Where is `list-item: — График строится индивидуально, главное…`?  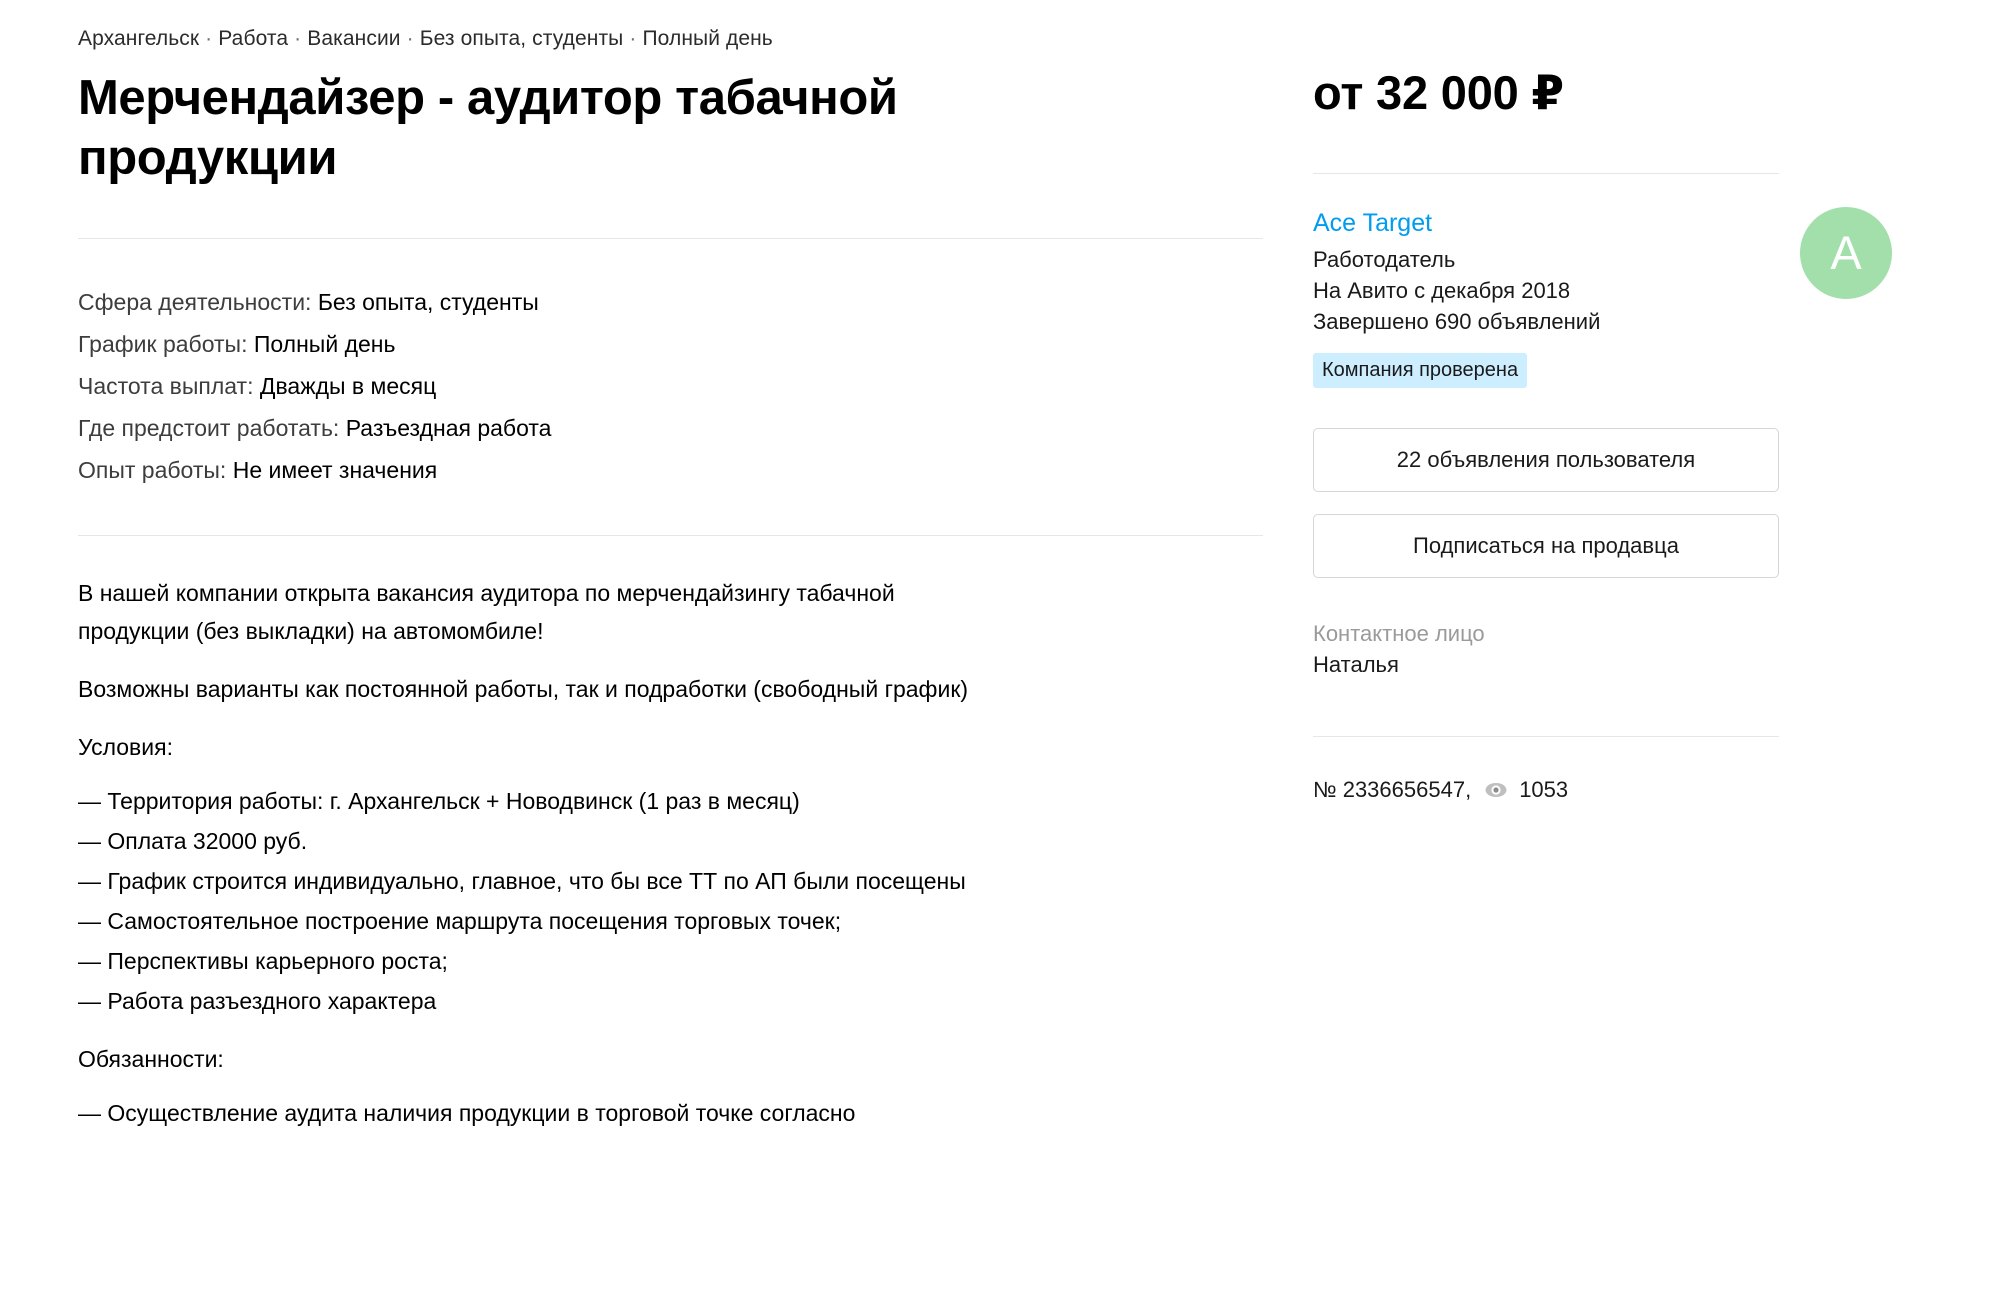
list-item: — График строится индивидуально, главное… is located at coordinates (522, 881).